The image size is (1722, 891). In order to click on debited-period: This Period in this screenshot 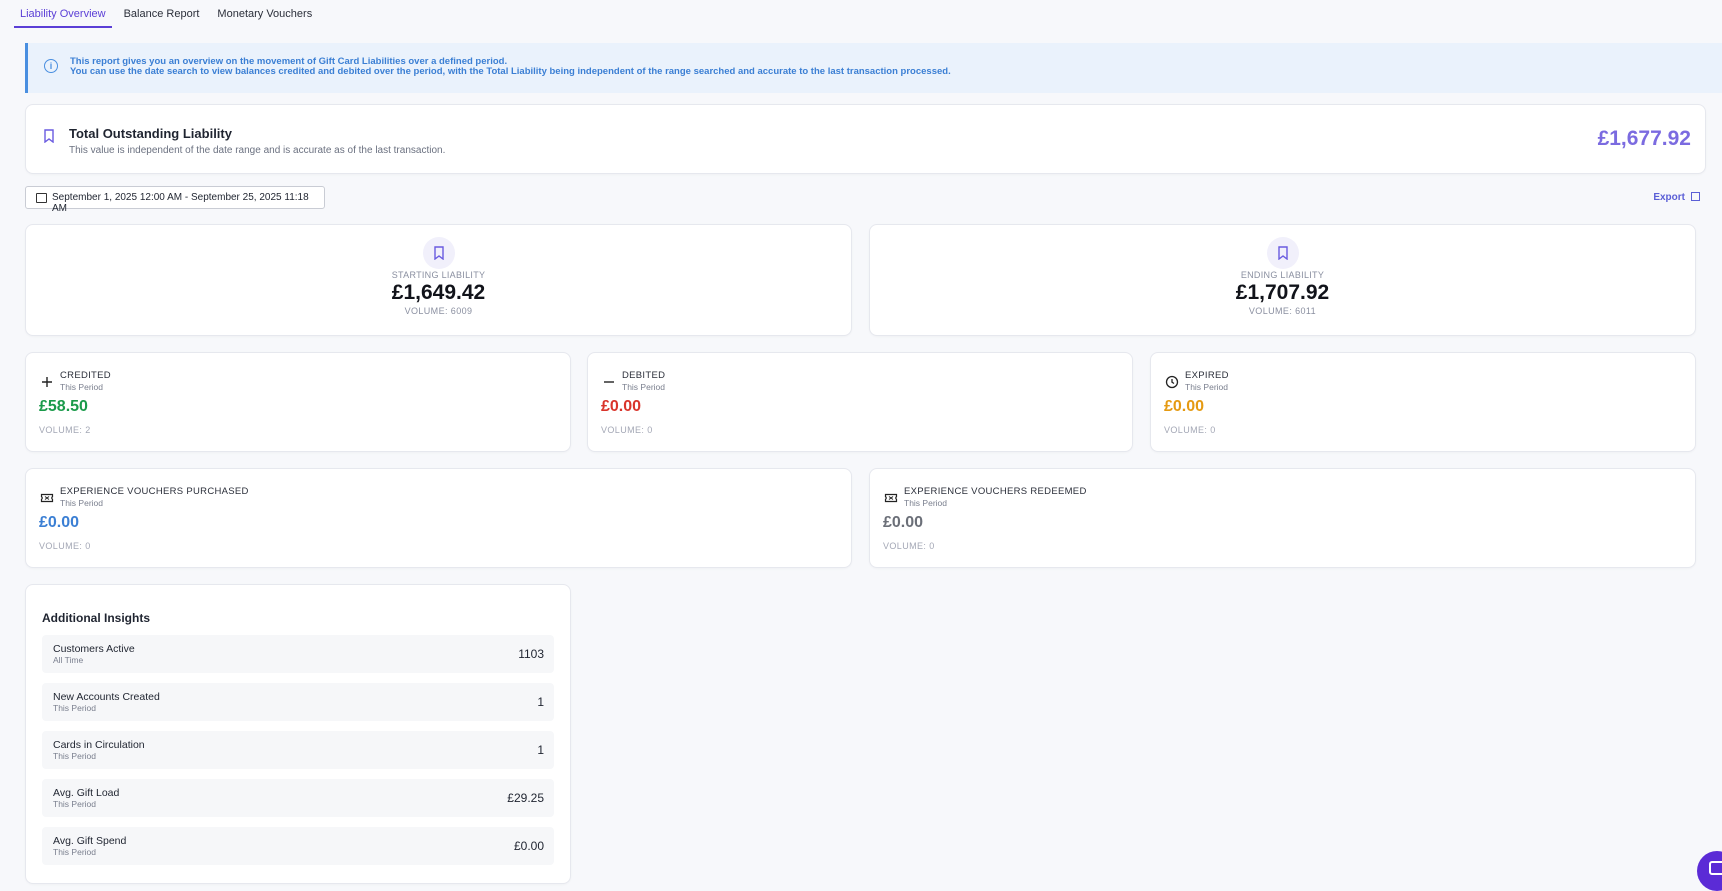, I will do `click(643, 387)`.